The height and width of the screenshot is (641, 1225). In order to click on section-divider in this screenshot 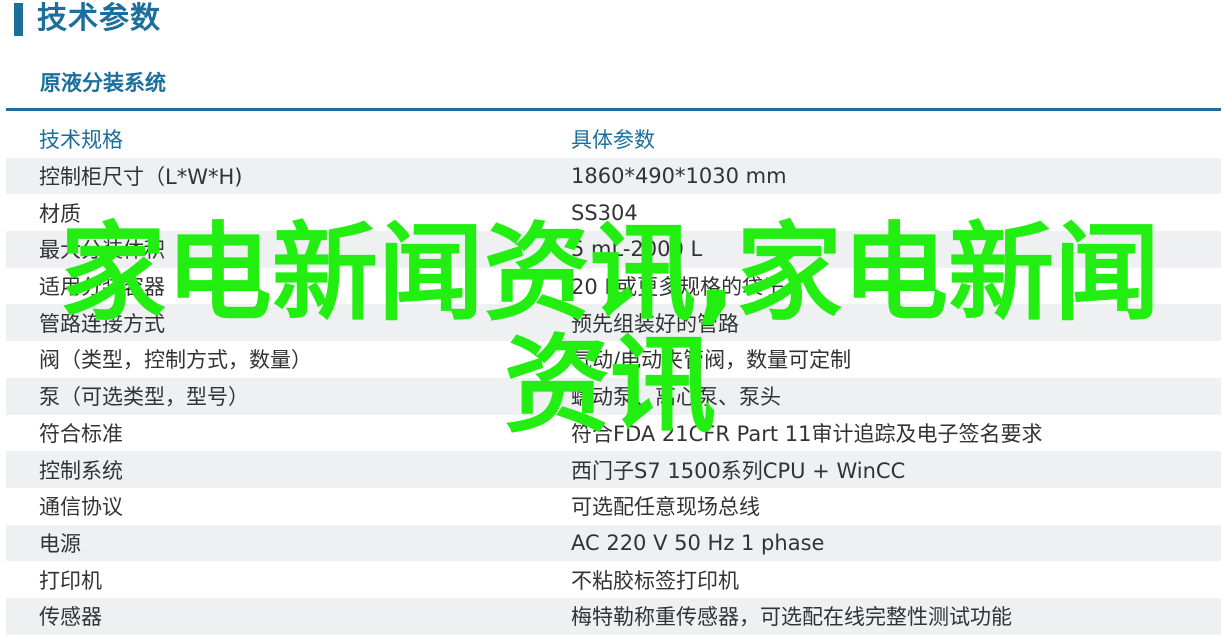, I will do `click(613, 109)`.